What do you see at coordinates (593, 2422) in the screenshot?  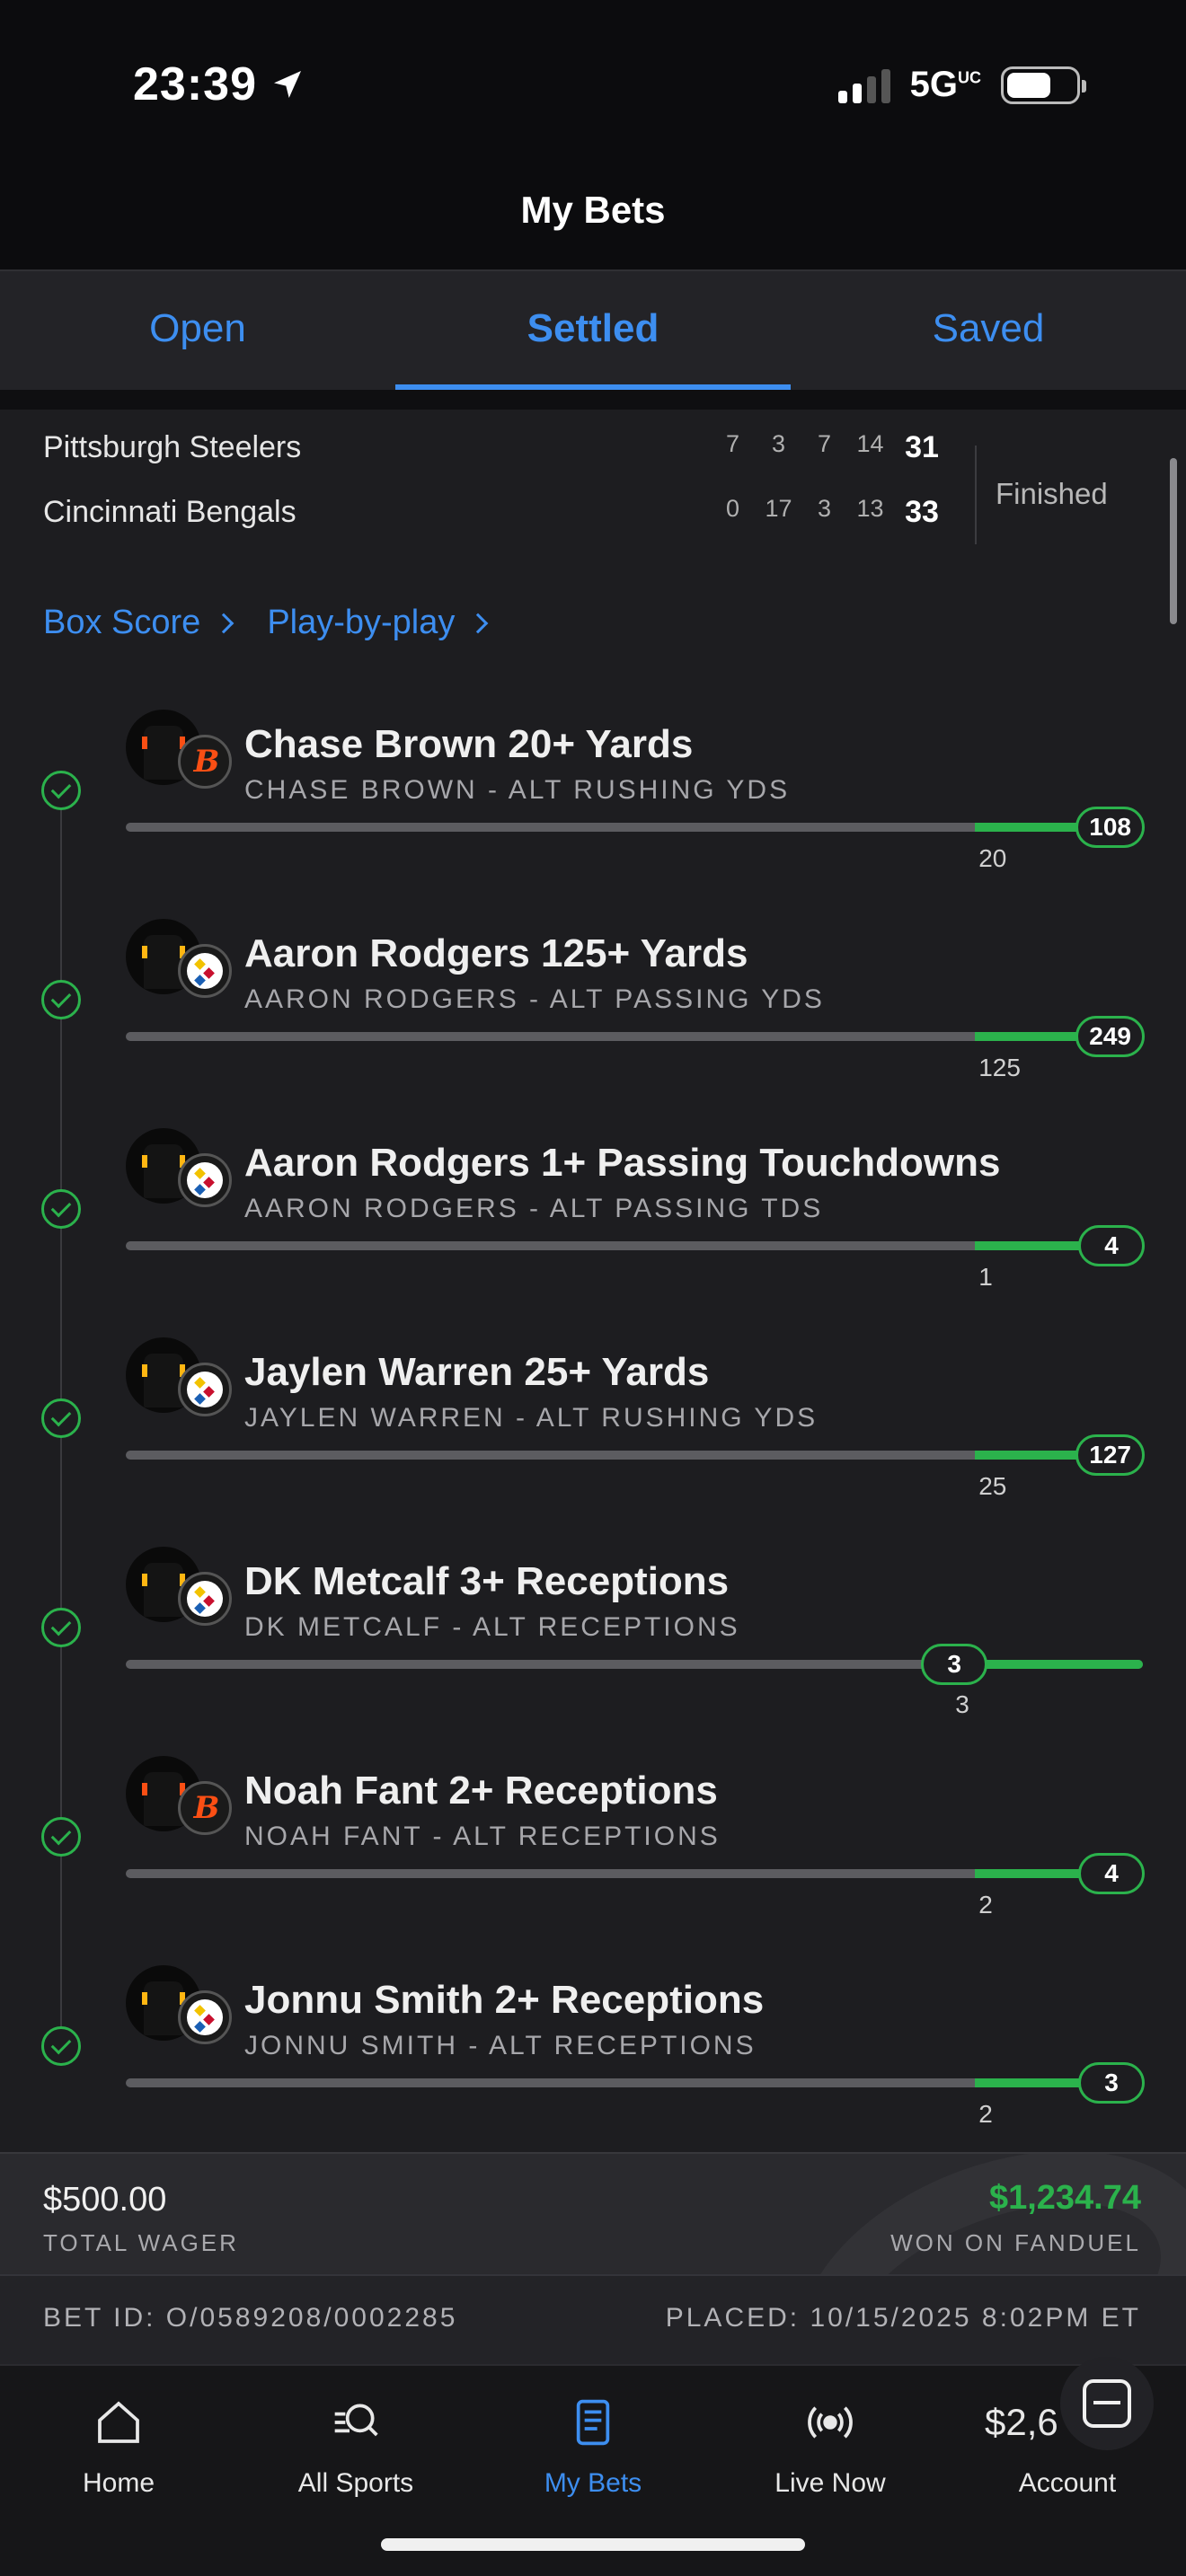 I see `bets-slip-icon` at bounding box center [593, 2422].